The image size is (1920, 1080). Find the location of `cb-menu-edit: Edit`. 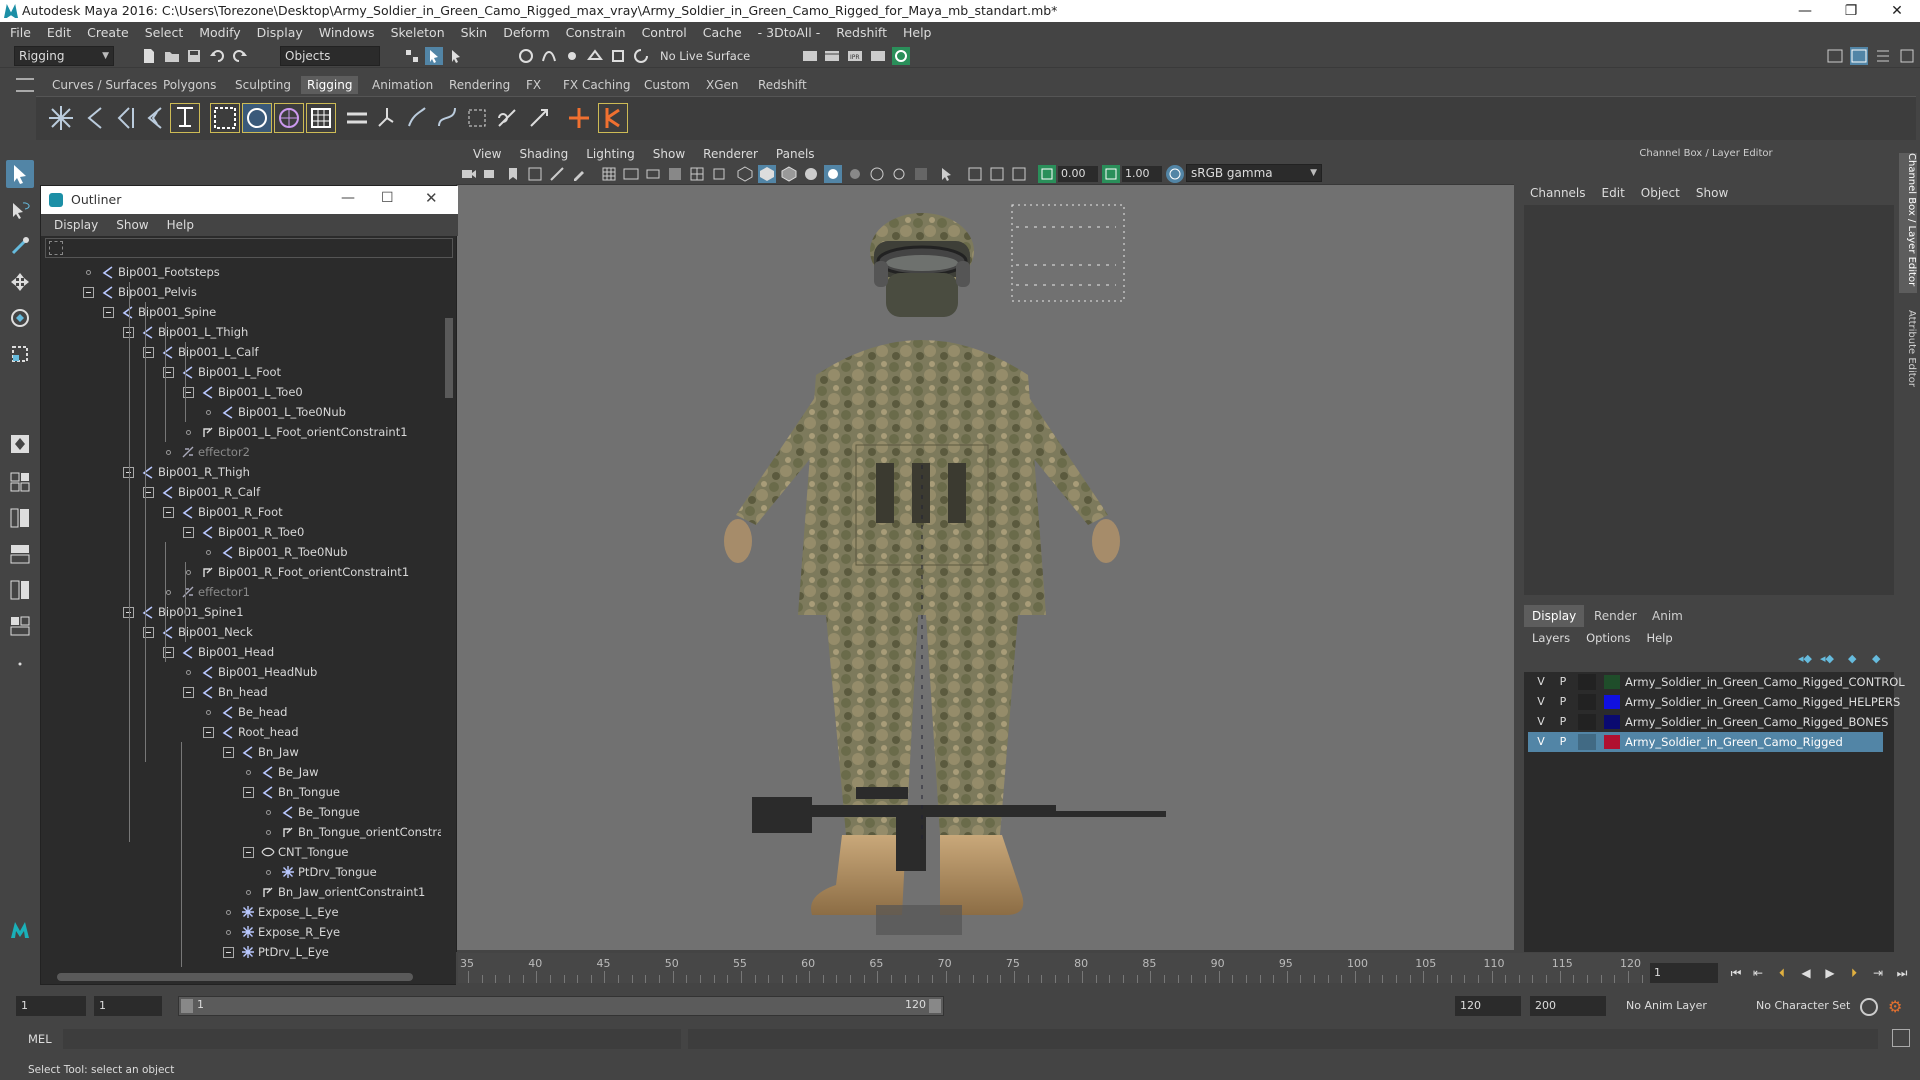

cb-menu-edit: Edit is located at coordinates (1613, 193).